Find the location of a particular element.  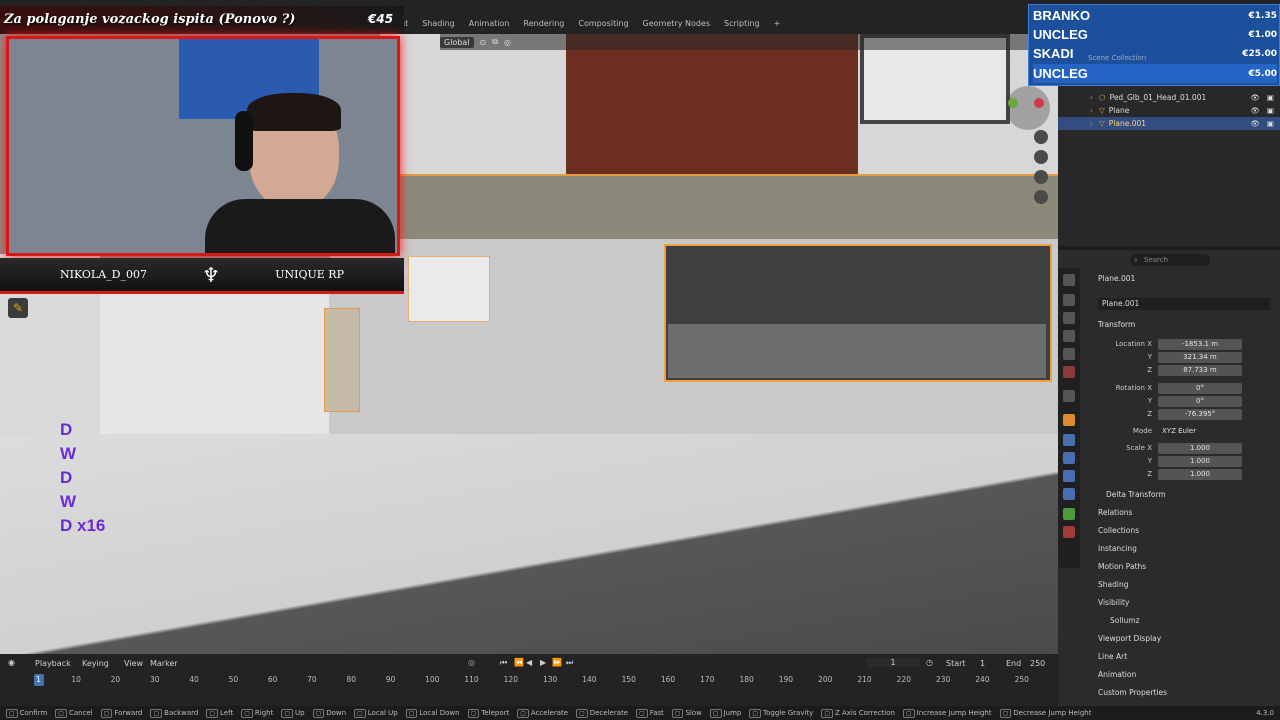

view-layer-tab-icon is located at coordinates (1069, 336).